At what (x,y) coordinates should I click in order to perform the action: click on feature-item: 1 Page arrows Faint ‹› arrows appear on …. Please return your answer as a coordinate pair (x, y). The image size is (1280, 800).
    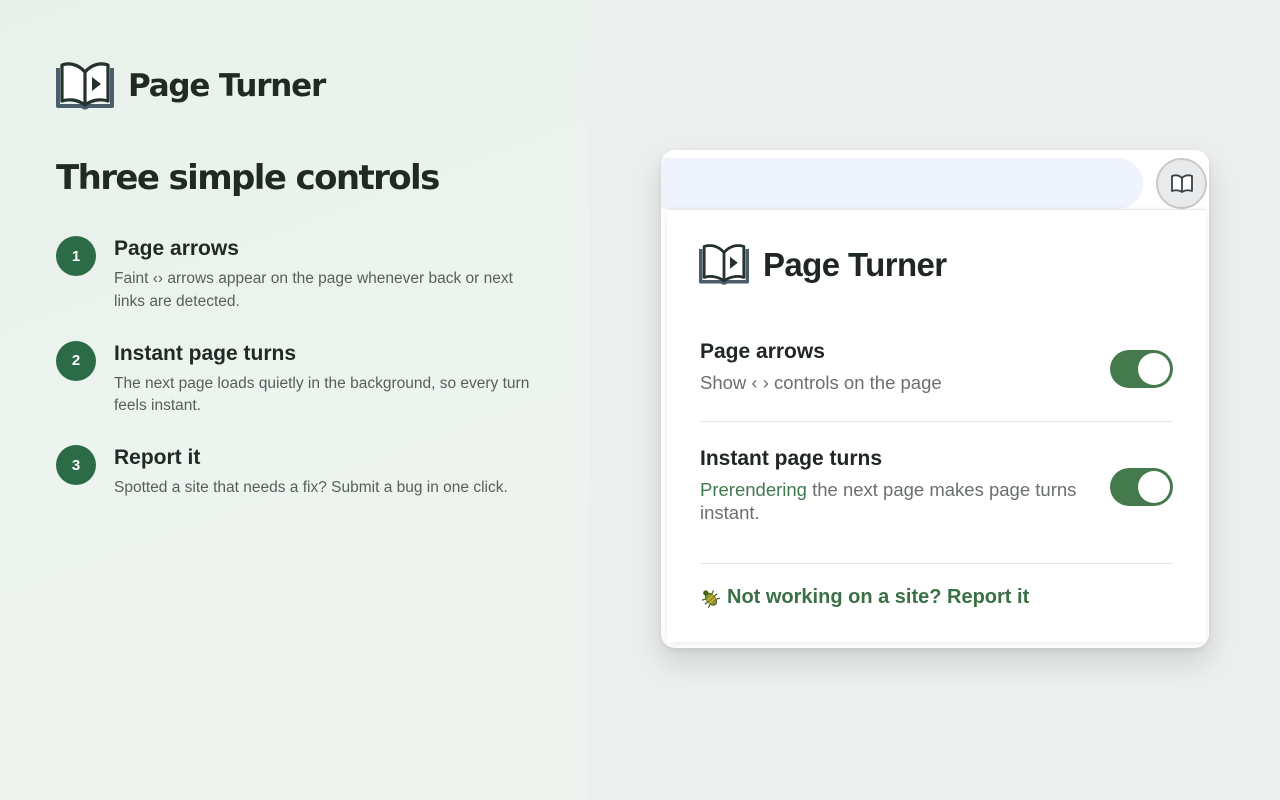
    Looking at the image, I should click on (301, 288).